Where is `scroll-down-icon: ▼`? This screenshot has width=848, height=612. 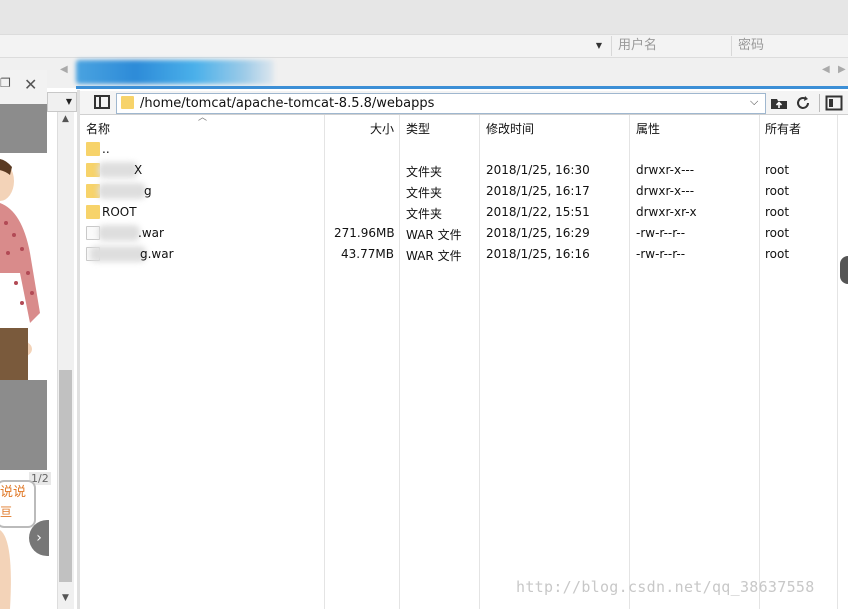
scroll-down-icon: ▼ is located at coordinates (65, 598).